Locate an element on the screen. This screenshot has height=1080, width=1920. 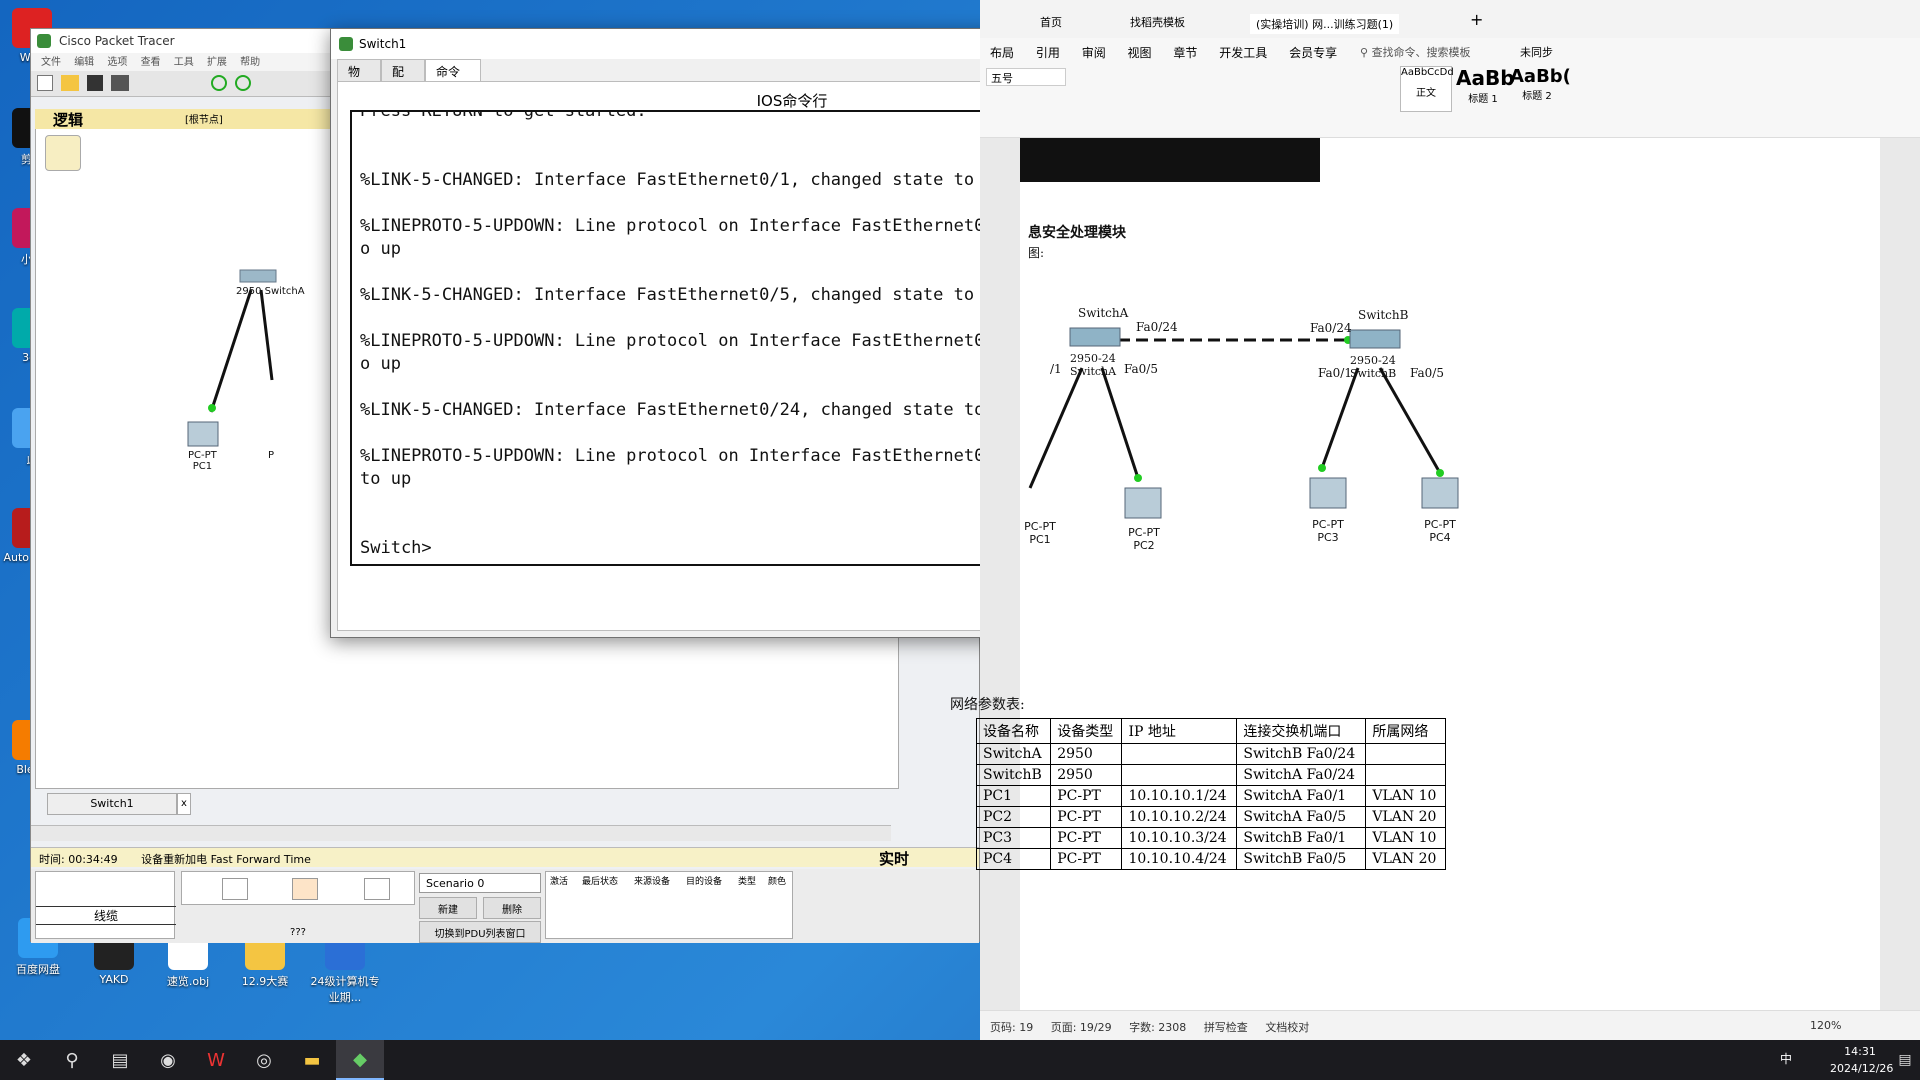
table-header-row: 设备名称 设备类型 IP 地址 连接交换机端口 所属网络 is located at coordinates (1210, 731).